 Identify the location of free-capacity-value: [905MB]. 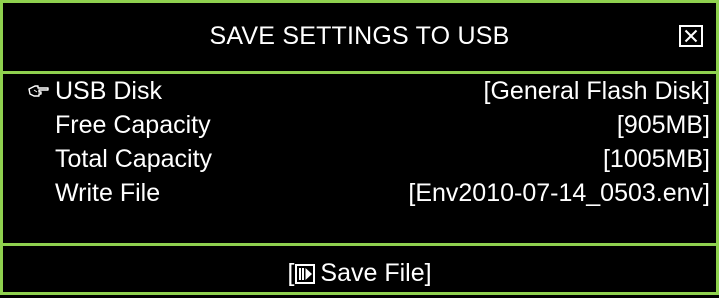
(663, 125).